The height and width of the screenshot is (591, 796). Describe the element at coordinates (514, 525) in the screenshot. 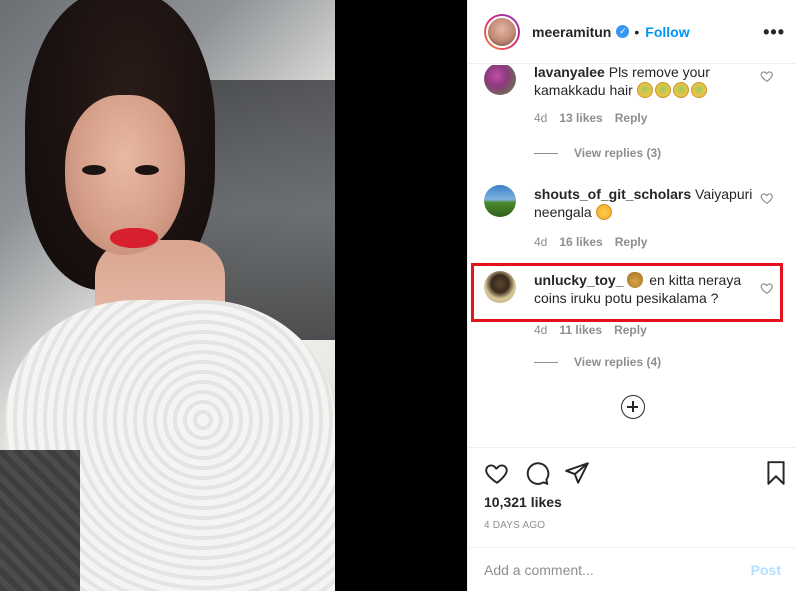

I see `post-time: 4 DAYS AGO` at that location.